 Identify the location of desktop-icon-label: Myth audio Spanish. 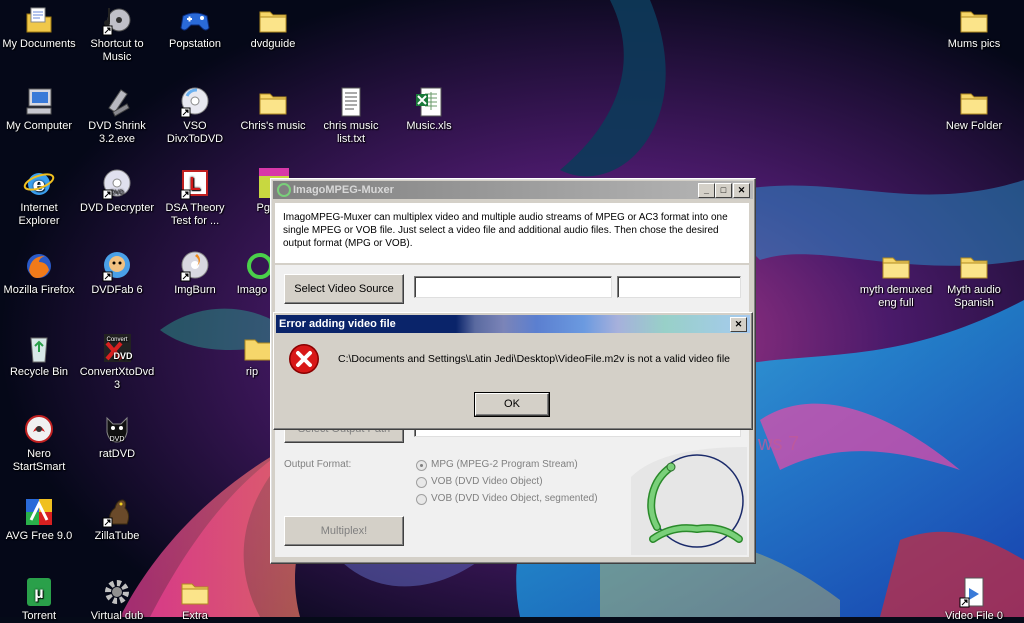
(974, 296).